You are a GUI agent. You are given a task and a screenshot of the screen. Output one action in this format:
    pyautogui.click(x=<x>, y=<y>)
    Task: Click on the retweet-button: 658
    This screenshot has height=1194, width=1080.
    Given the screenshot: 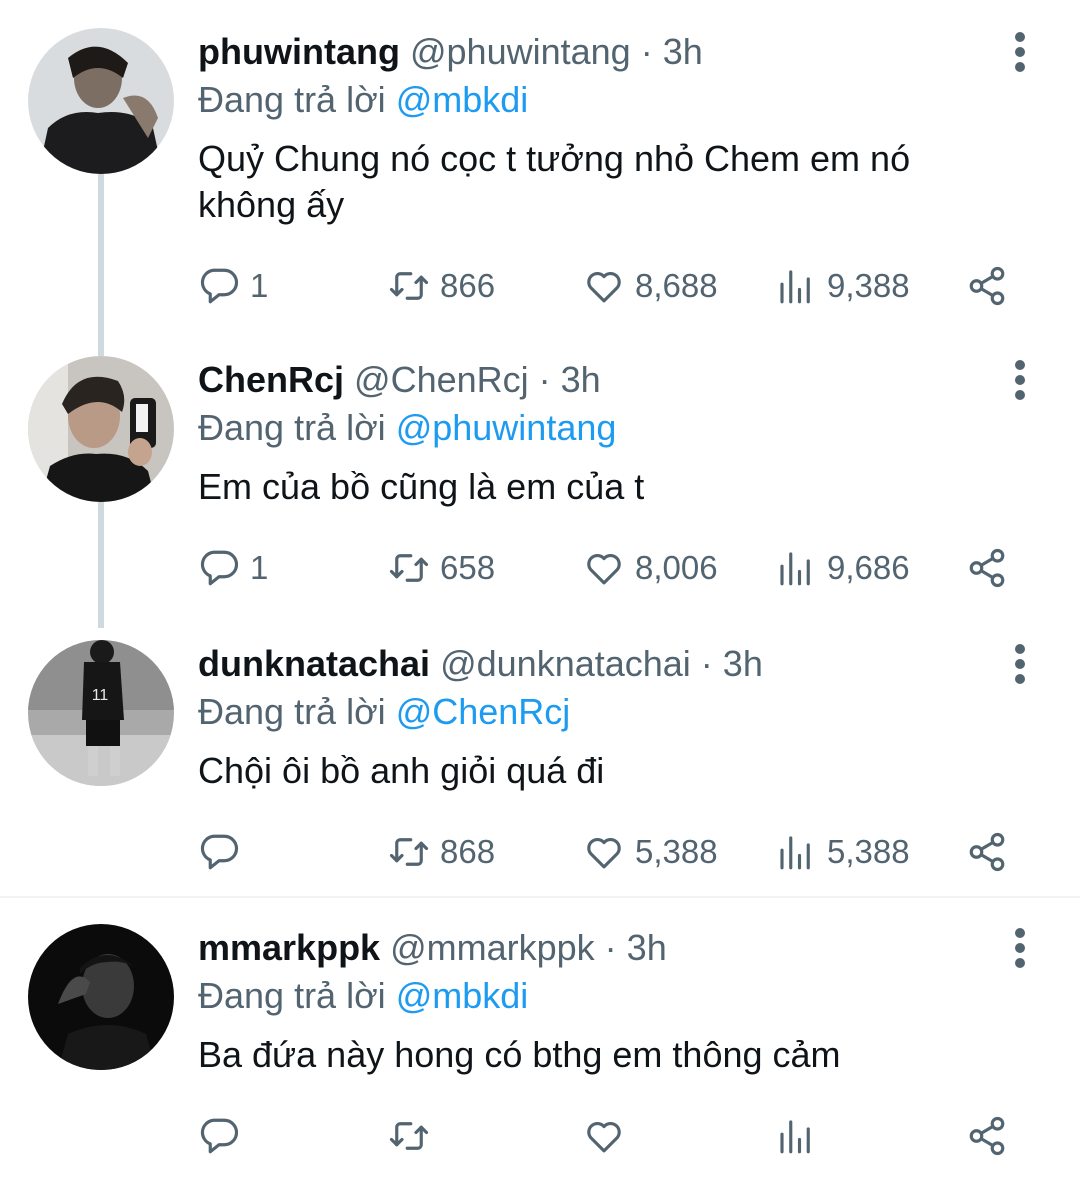 What is the action you would take?
    pyautogui.click(x=441, y=568)
    